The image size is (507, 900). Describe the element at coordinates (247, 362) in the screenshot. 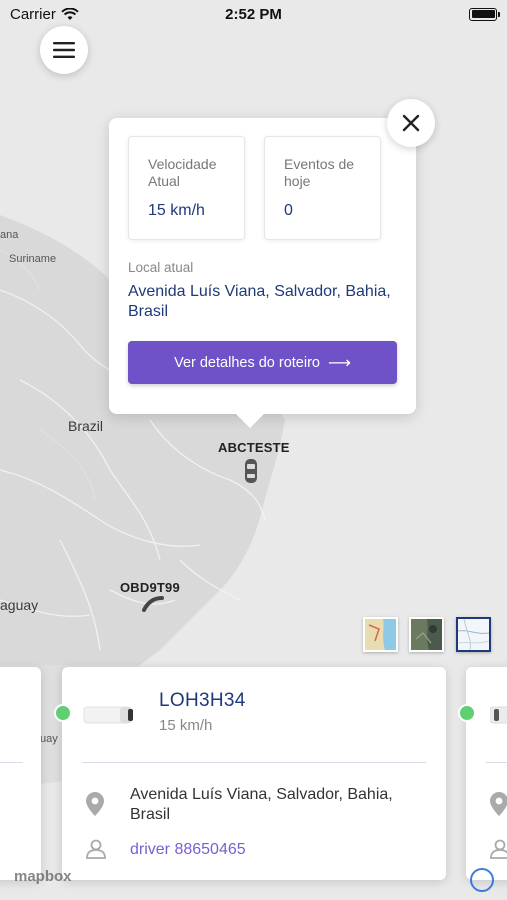

I see `route-details-label: Ver detalhes do roteiro` at that location.